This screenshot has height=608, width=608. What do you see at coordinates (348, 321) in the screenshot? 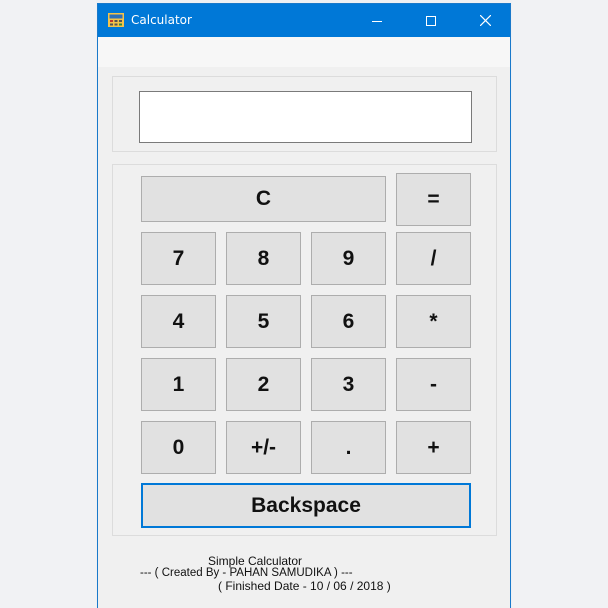
I see `digit-6-button: 6` at bounding box center [348, 321].